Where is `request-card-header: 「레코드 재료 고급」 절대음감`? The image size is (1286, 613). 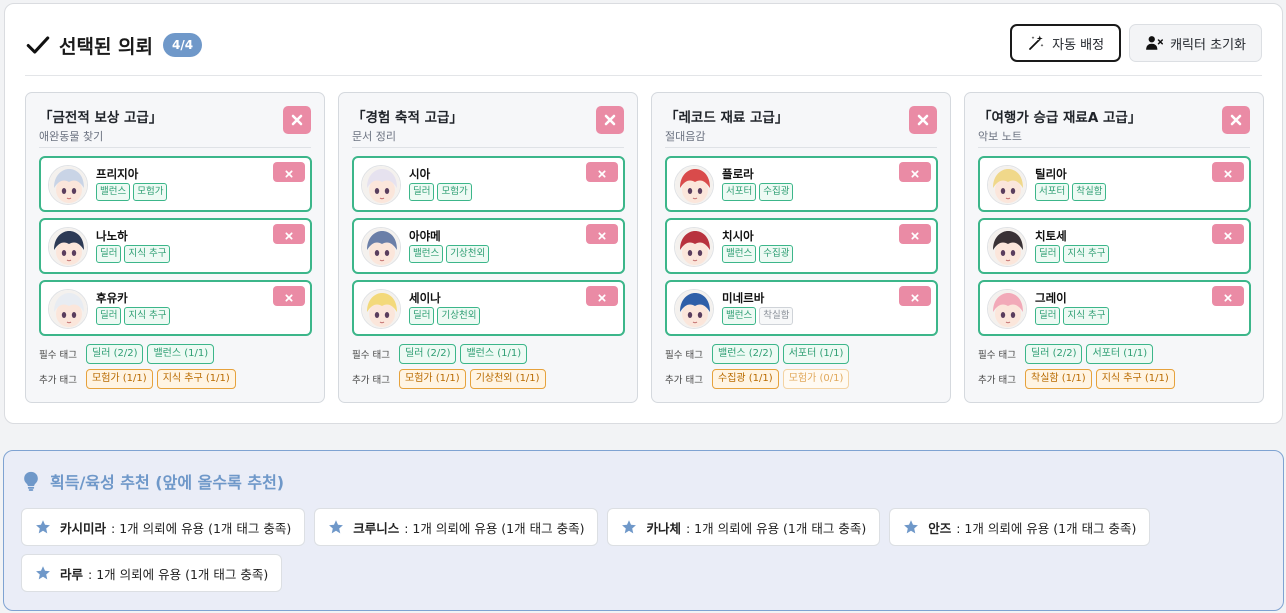
request-card-header: 「레코드 재료 고급」 절대음감 is located at coordinates (801, 127).